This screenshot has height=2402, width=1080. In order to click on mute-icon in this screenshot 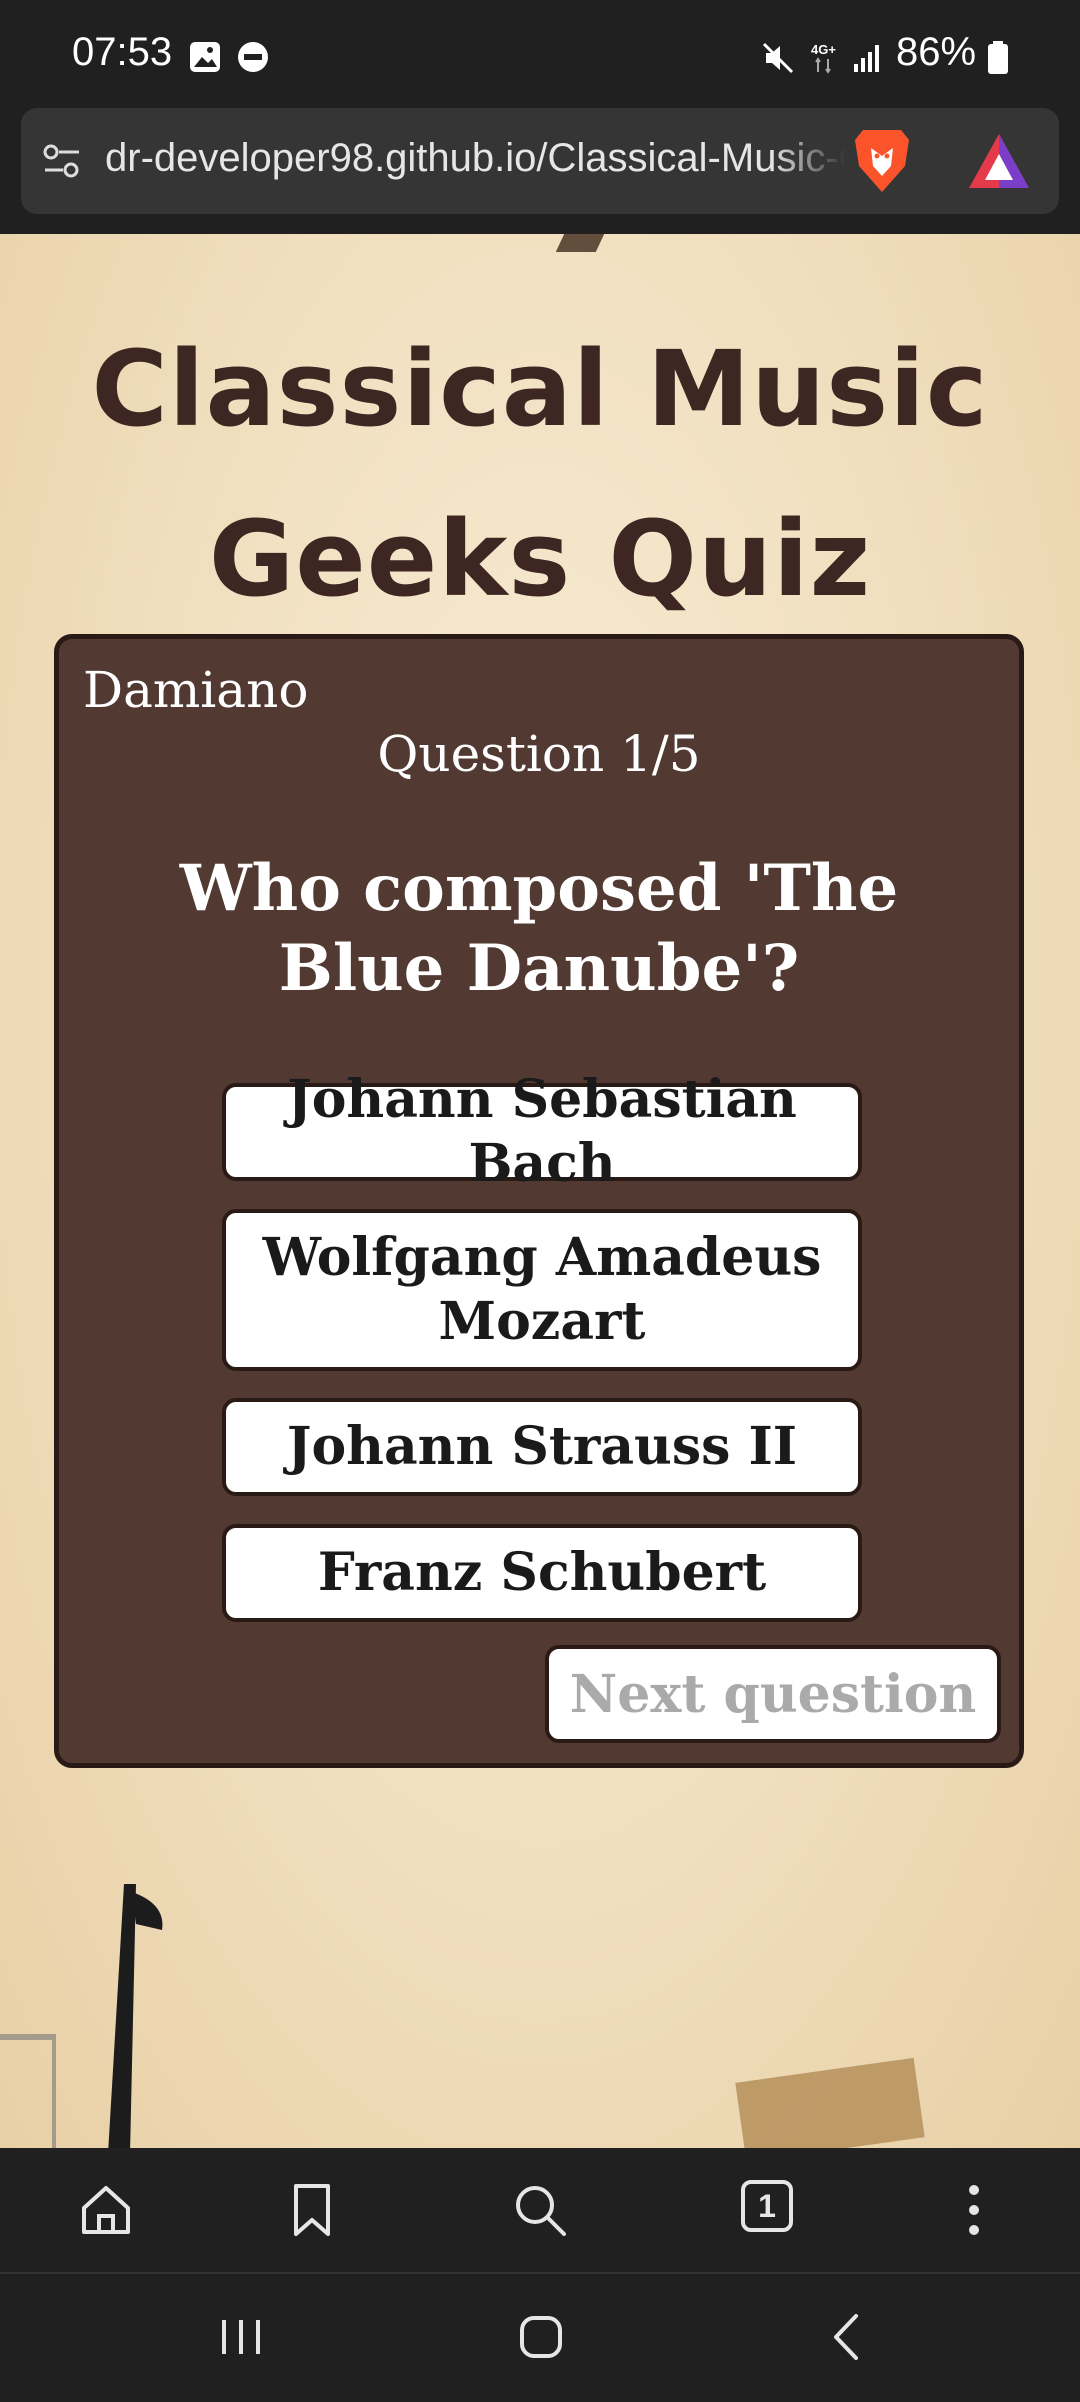, I will do `click(778, 58)`.